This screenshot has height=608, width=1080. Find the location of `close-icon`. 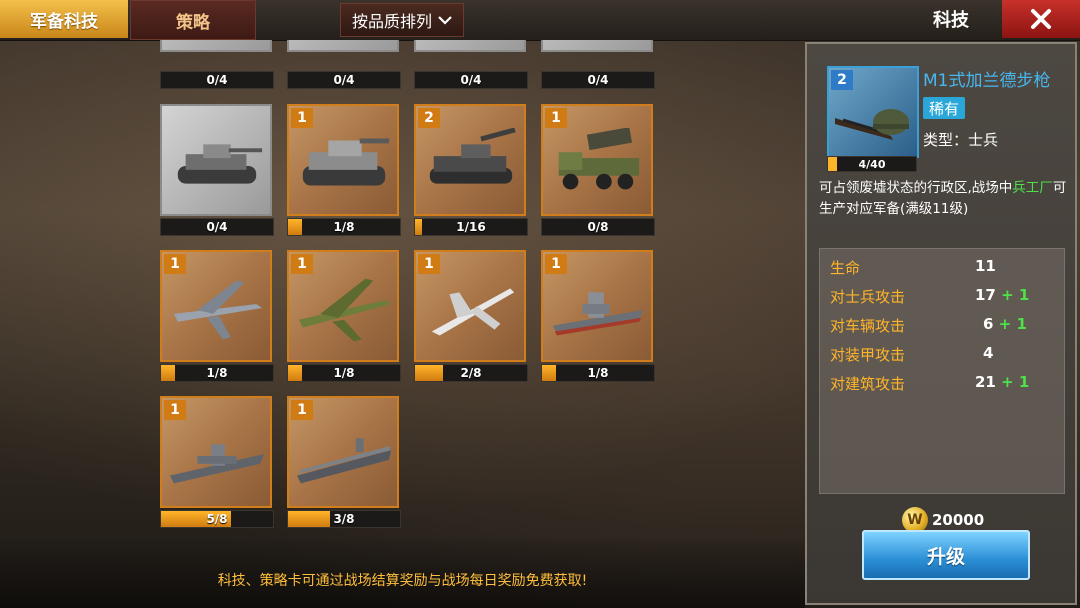

close-icon is located at coordinates (1041, 19).